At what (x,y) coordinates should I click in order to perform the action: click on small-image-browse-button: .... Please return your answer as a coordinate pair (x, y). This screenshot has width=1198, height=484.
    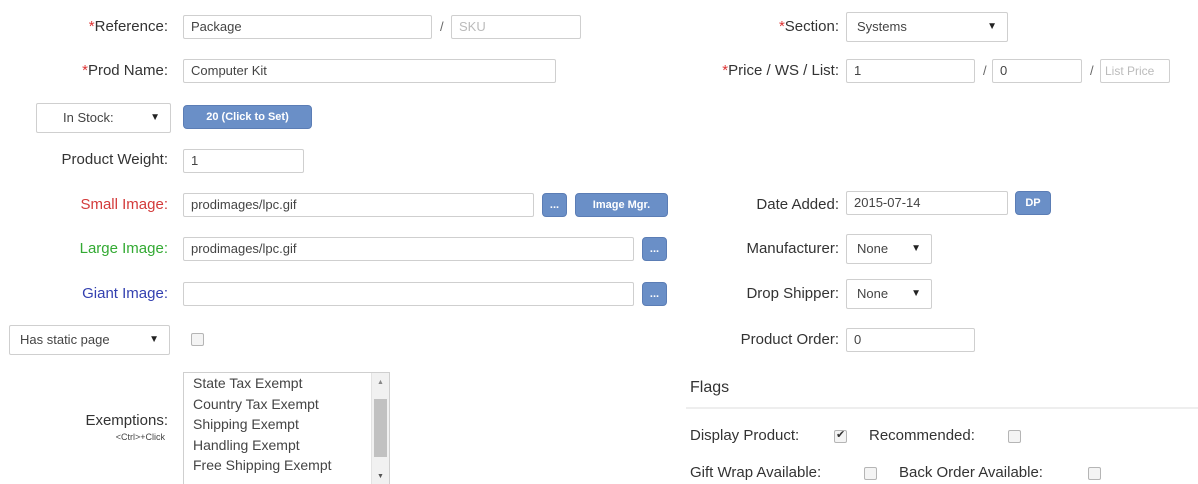
    Looking at the image, I should click on (554, 205).